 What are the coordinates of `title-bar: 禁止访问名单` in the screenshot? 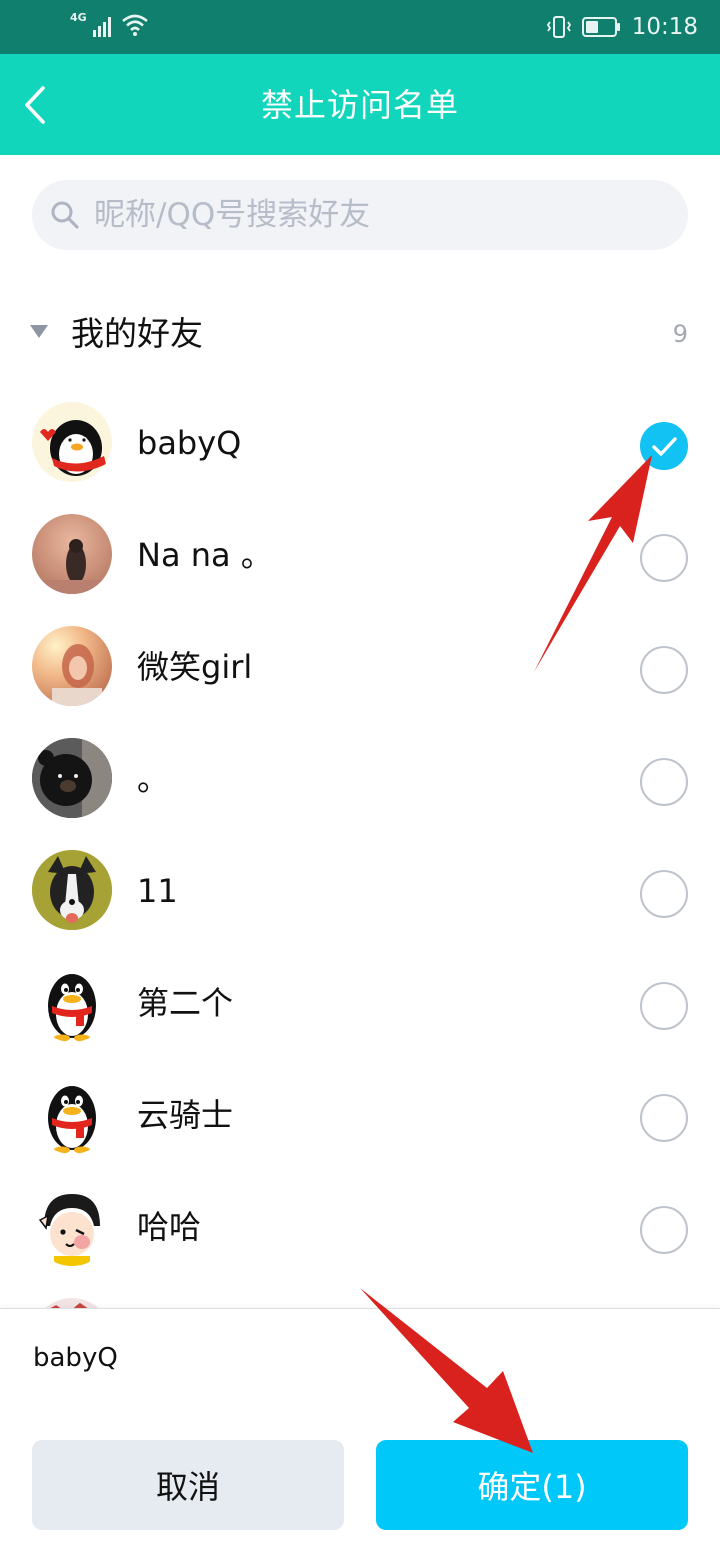 It's located at (360, 104).